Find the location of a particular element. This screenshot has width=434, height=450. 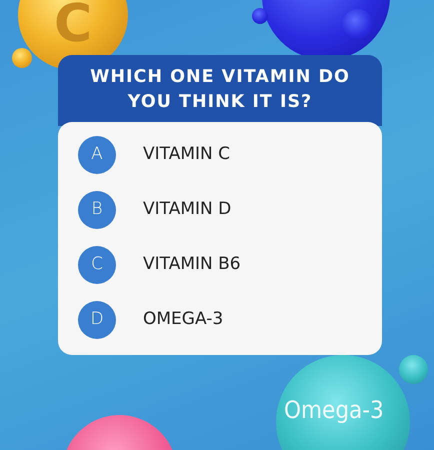

sphere-letter: C is located at coordinates (73, 25).